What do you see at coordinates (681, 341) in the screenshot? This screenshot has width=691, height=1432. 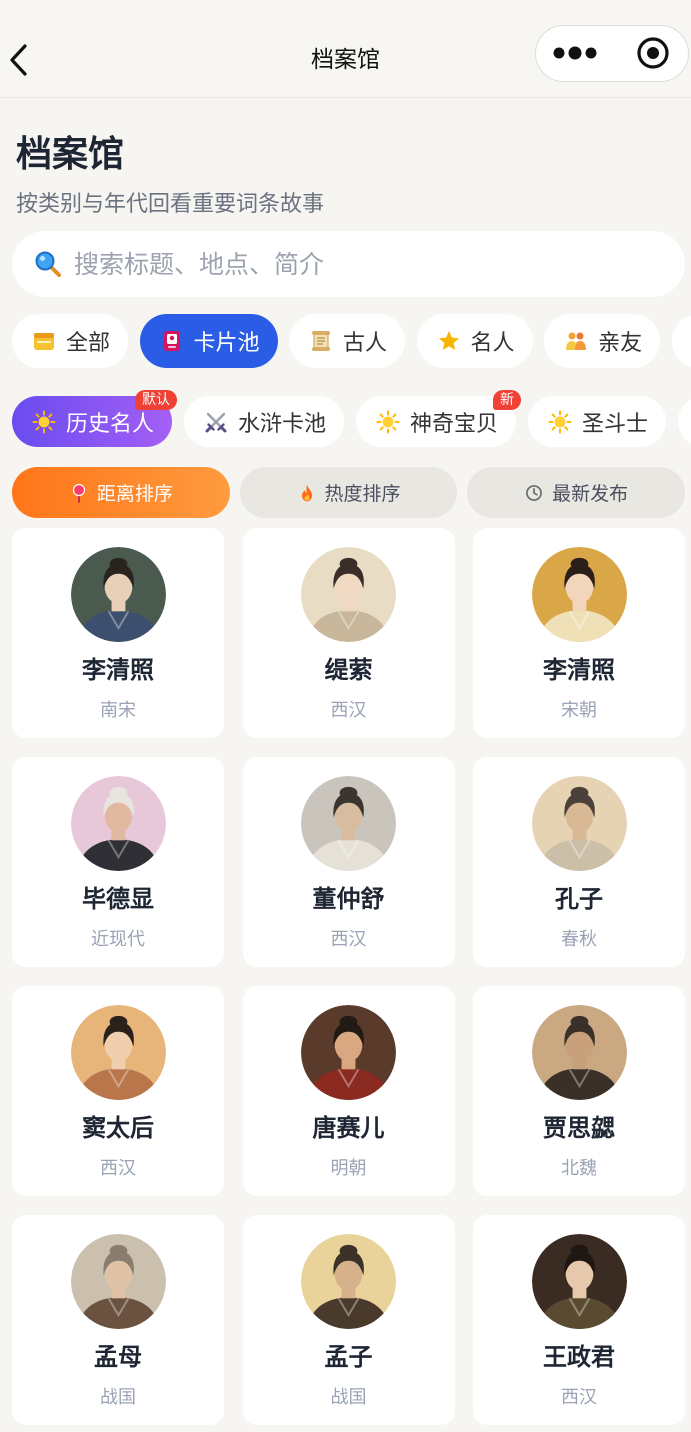 I see `category-chip-partial` at bounding box center [681, 341].